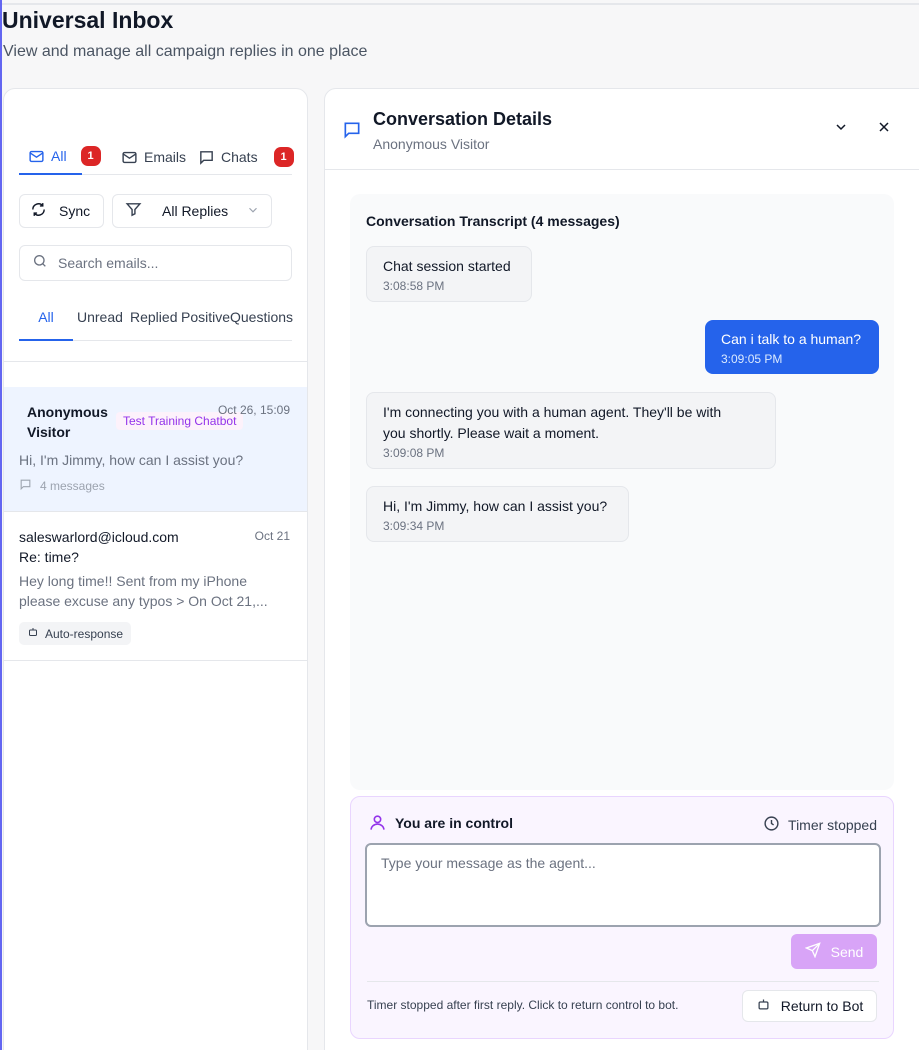  What do you see at coordinates (812, 951) in the screenshot?
I see `send-icon` at bounding box center [812, 951].